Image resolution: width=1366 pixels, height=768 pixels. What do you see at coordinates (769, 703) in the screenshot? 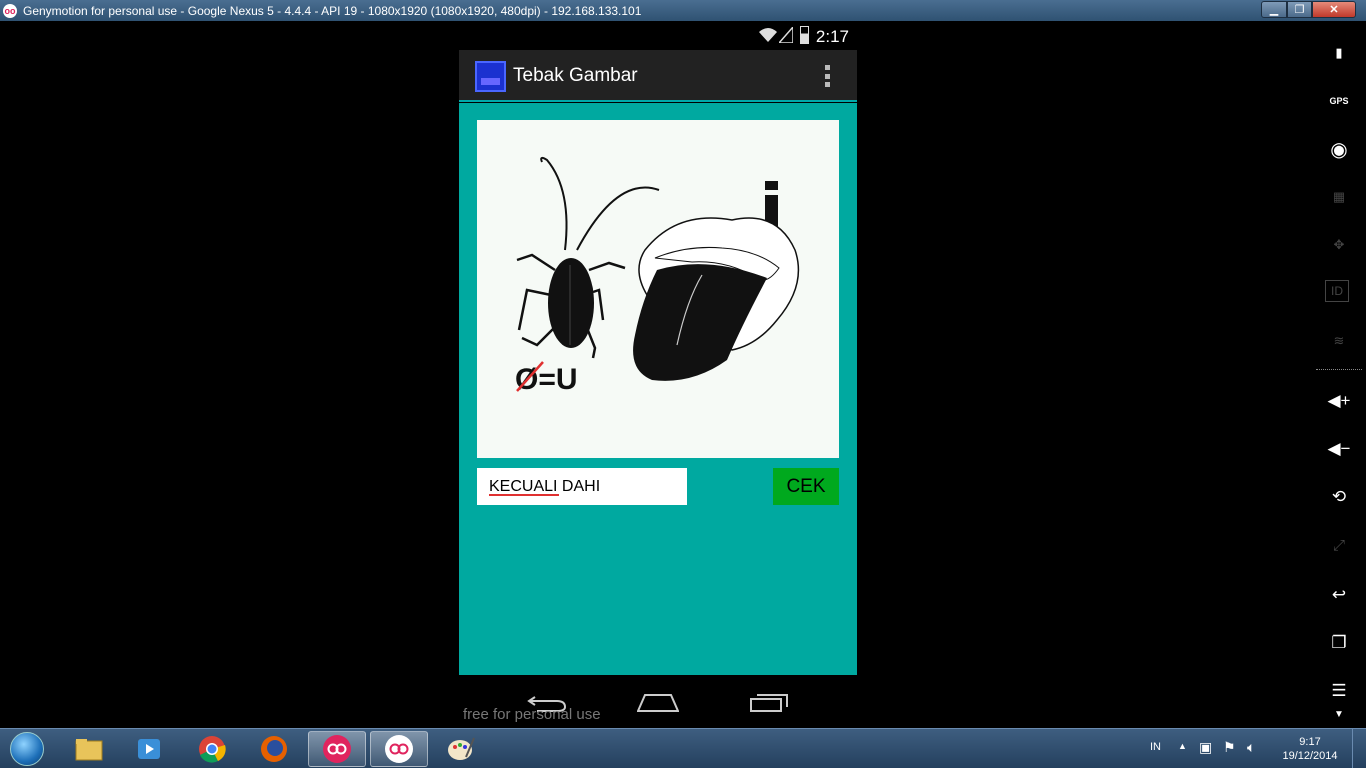
I see `recent-apps-icon` at bounding box center [769, 703].